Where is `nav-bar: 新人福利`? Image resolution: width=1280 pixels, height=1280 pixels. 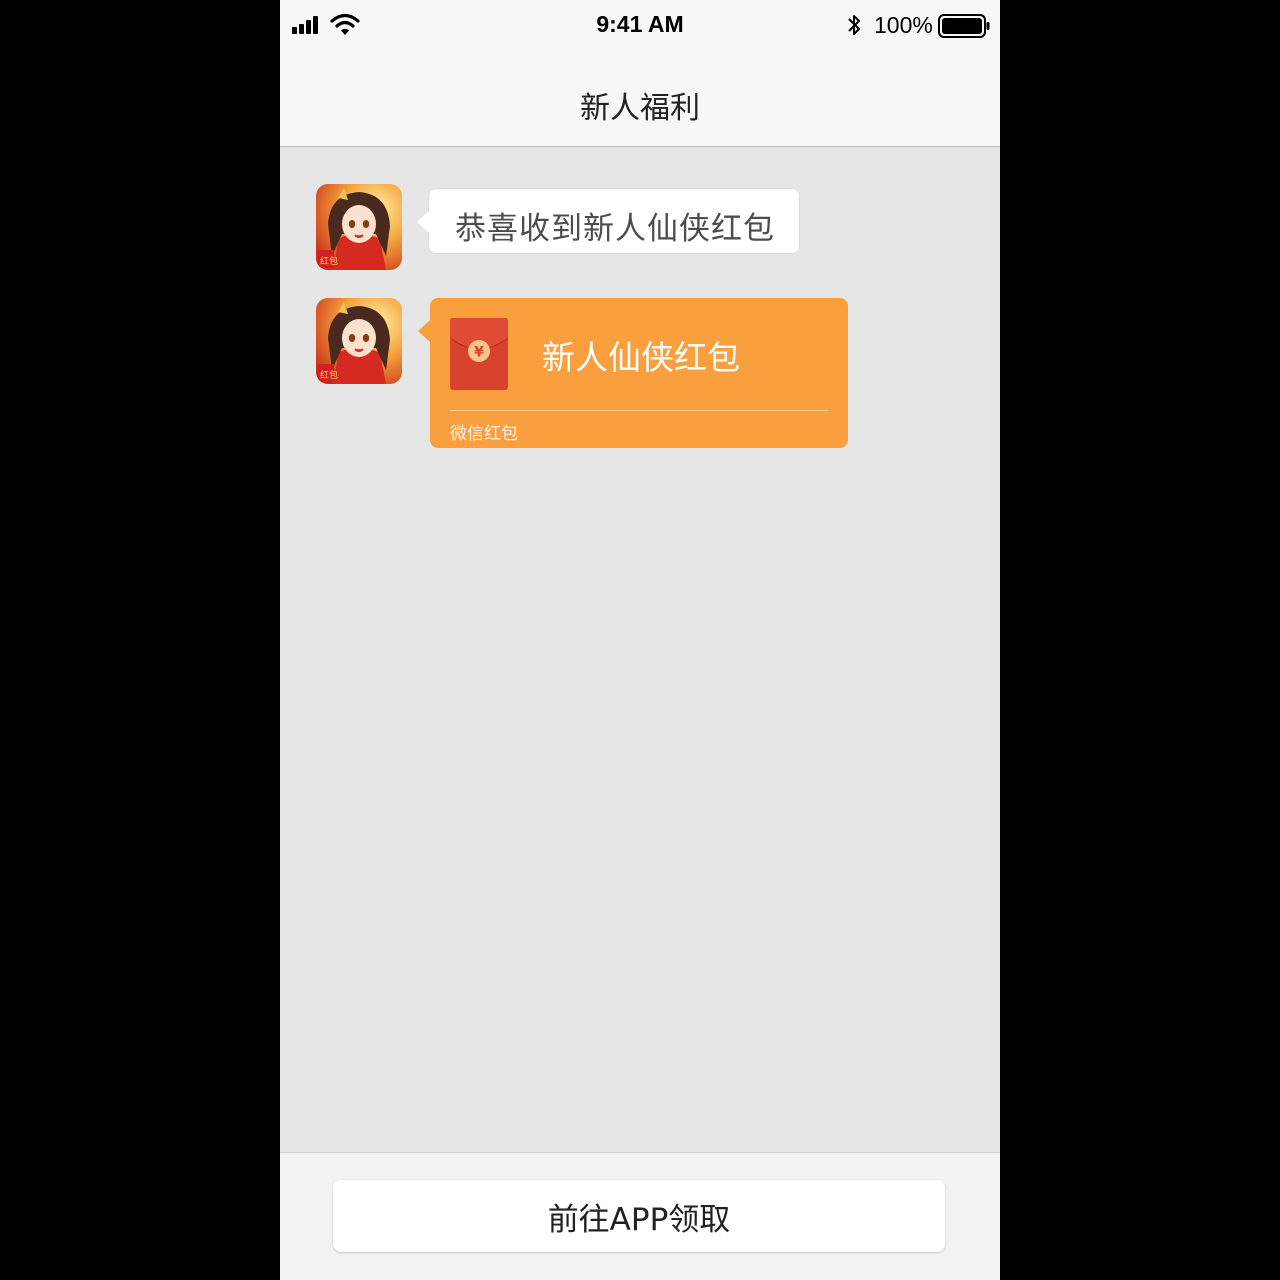 nav-bar: 新人福利 is located at coordinates (640, 98).